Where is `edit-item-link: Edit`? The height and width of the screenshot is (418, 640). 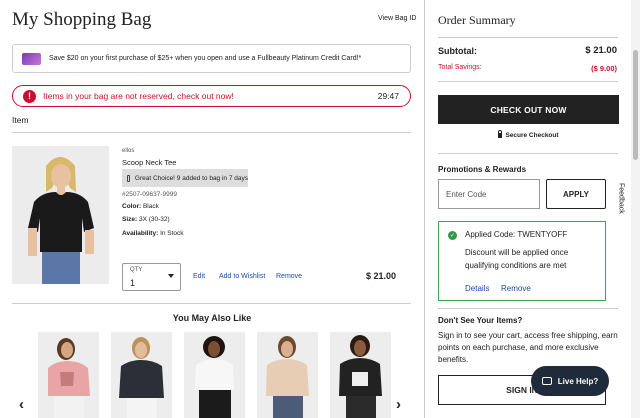
edit-item-link: Edit is located at coordinates (199, 276).